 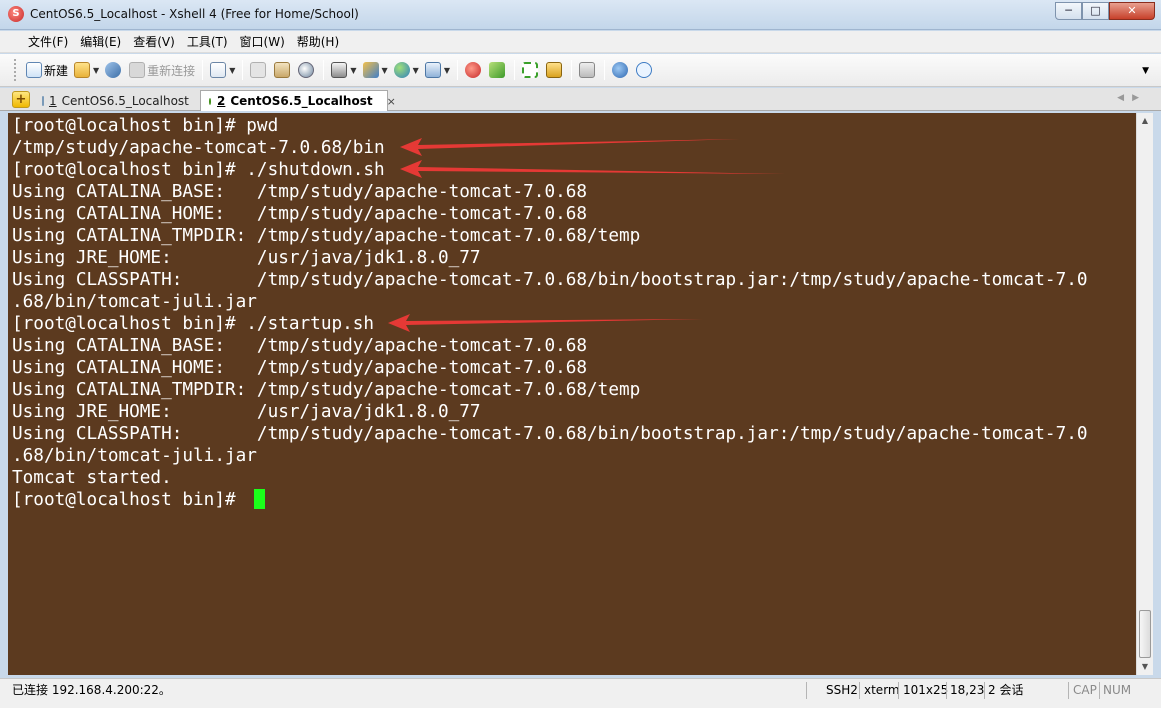 I want to click on menu-help: 帮助(H), so click(x=318, y=41).